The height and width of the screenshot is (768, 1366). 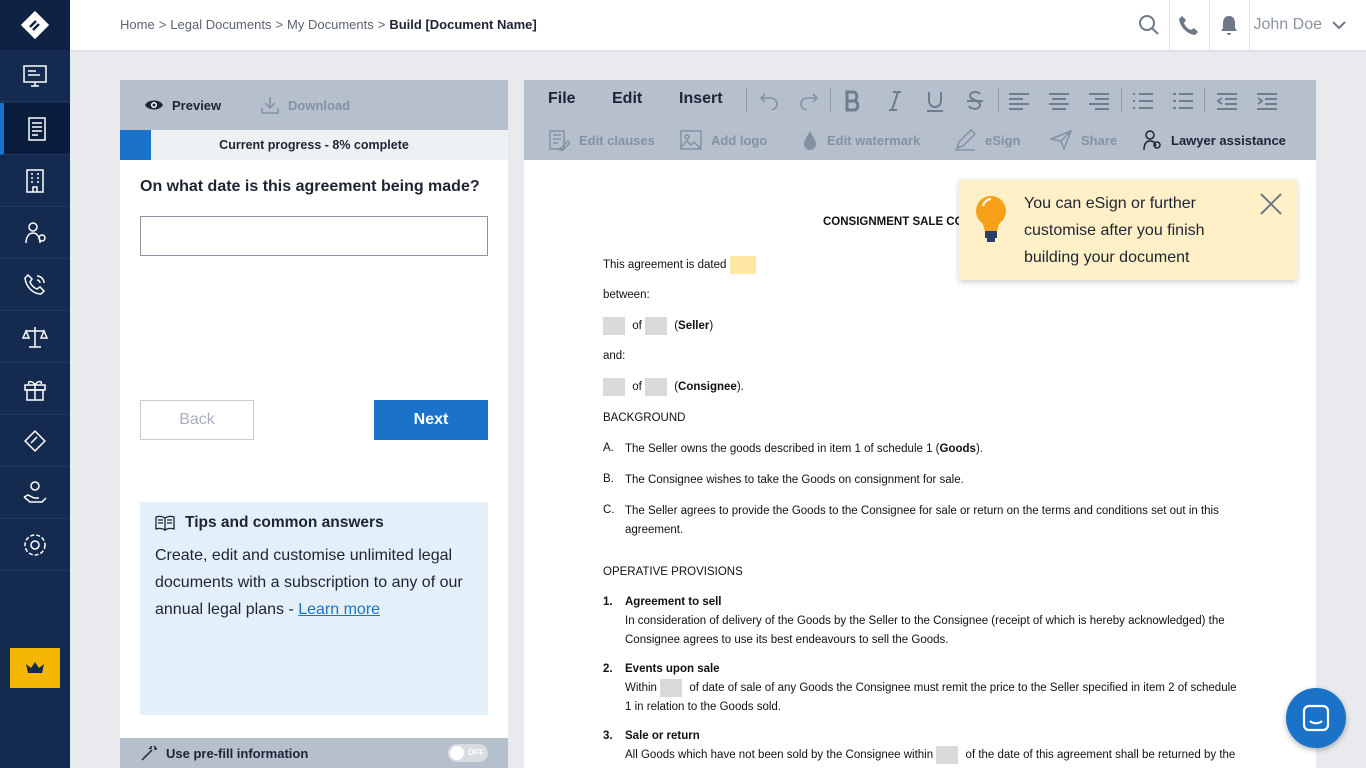 I want to click on seller-address-placeholder, so click(x=656, y=326).